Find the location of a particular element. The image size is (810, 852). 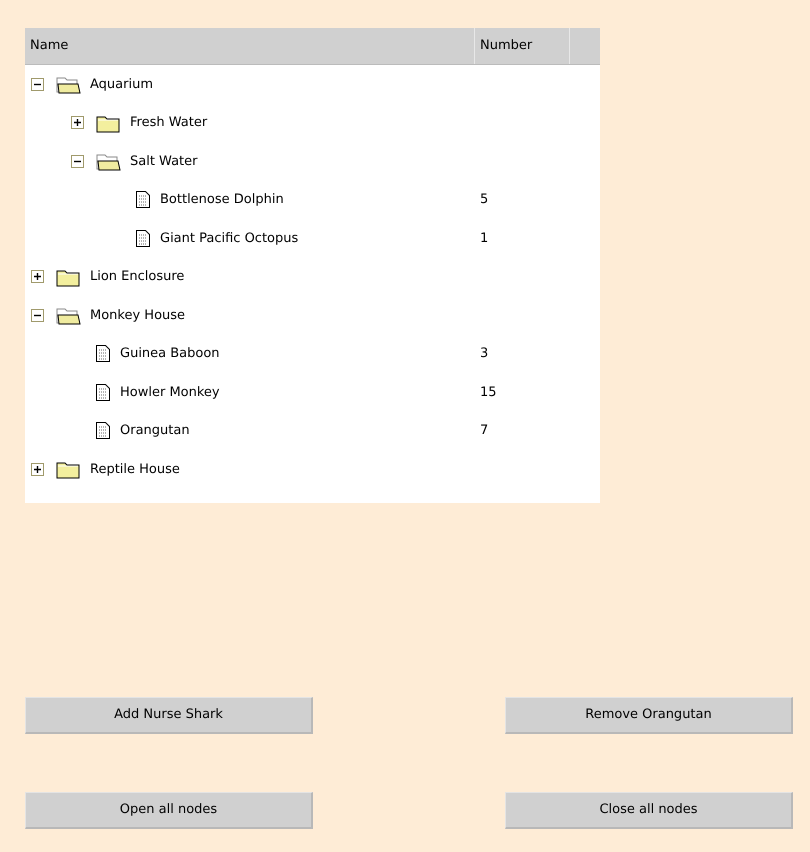

column-header: Number is located at coordinates (506, 46).